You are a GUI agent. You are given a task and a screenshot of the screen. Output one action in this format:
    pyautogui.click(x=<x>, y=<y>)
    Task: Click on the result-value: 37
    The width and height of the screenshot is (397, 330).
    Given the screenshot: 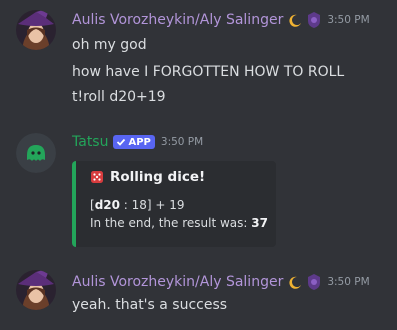 What is the action you would take?
    pyautogui.click(x=259, y=223)
    